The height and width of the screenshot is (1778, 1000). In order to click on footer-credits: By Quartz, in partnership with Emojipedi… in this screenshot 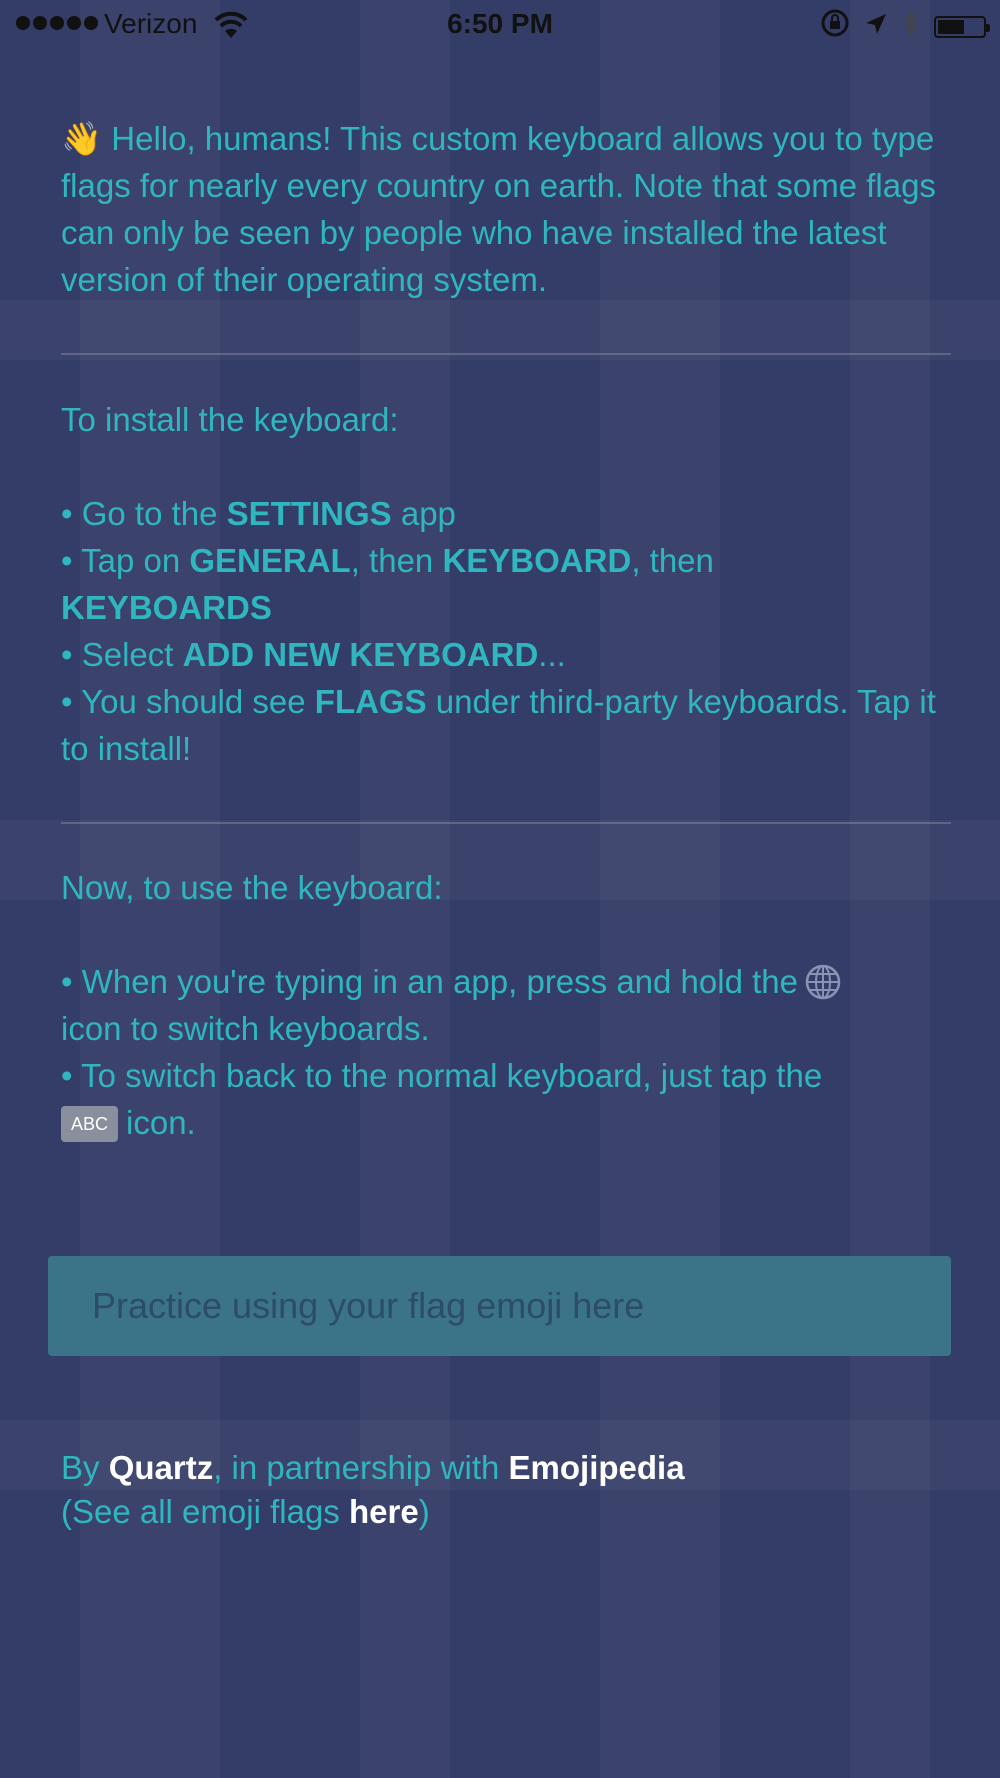, I will do `click(373, 1489)`.